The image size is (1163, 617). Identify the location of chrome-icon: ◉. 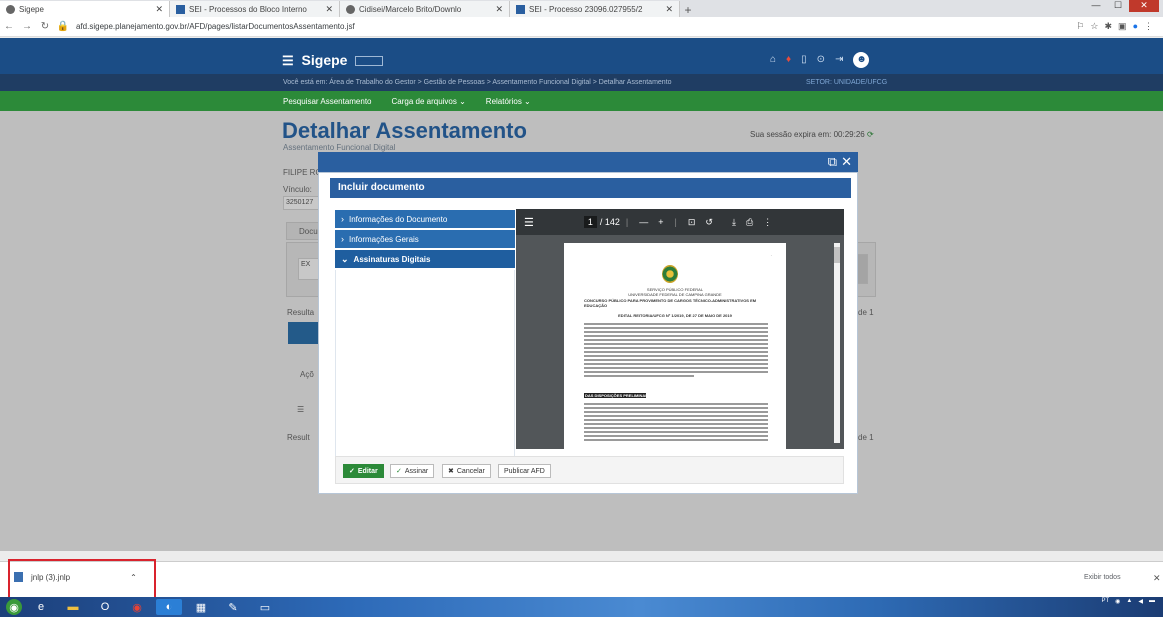
(137, 607).